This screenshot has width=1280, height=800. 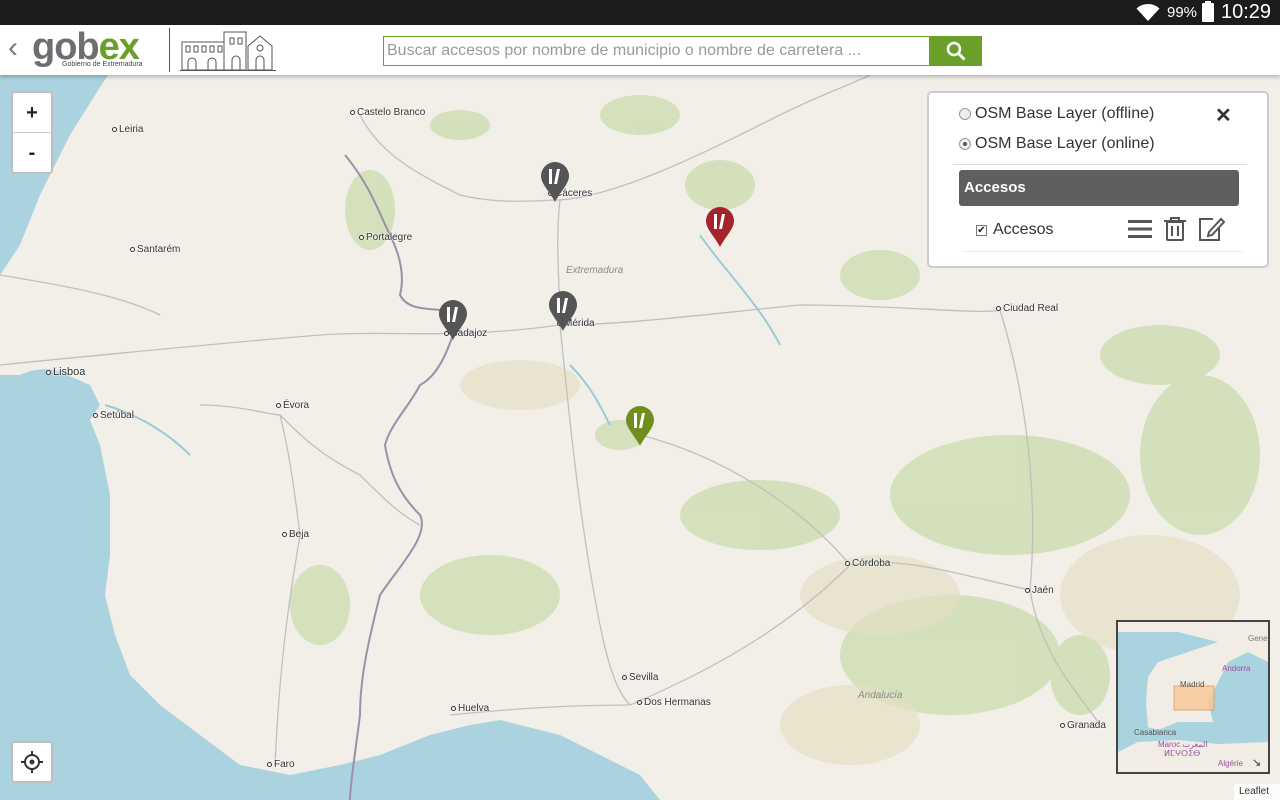 I want to click on search-icon, so click(x=956, y=51).